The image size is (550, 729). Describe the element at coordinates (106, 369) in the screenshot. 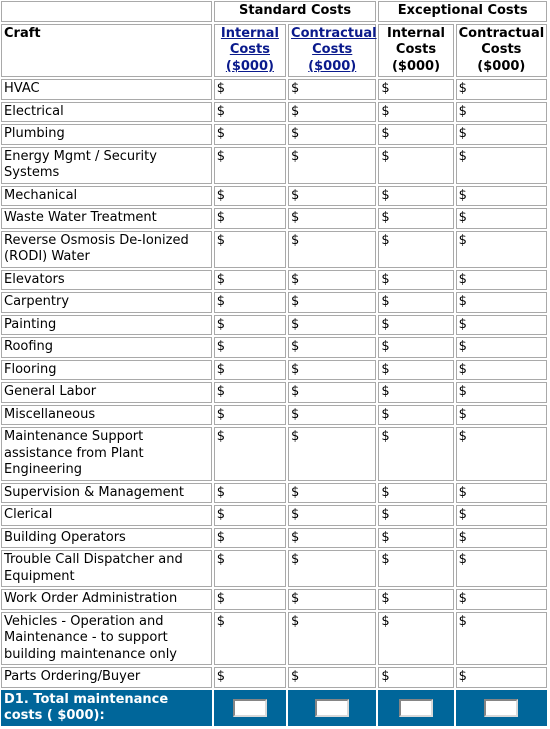

I see `craft-name: Flooring` at that location.